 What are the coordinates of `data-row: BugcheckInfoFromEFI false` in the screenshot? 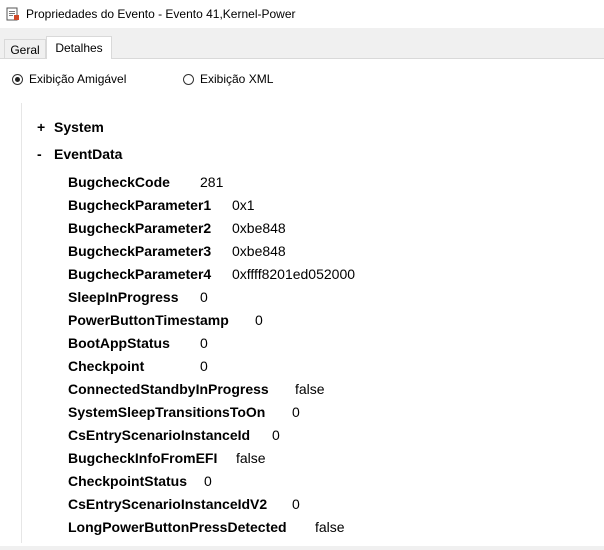 It's located at (167, 458).